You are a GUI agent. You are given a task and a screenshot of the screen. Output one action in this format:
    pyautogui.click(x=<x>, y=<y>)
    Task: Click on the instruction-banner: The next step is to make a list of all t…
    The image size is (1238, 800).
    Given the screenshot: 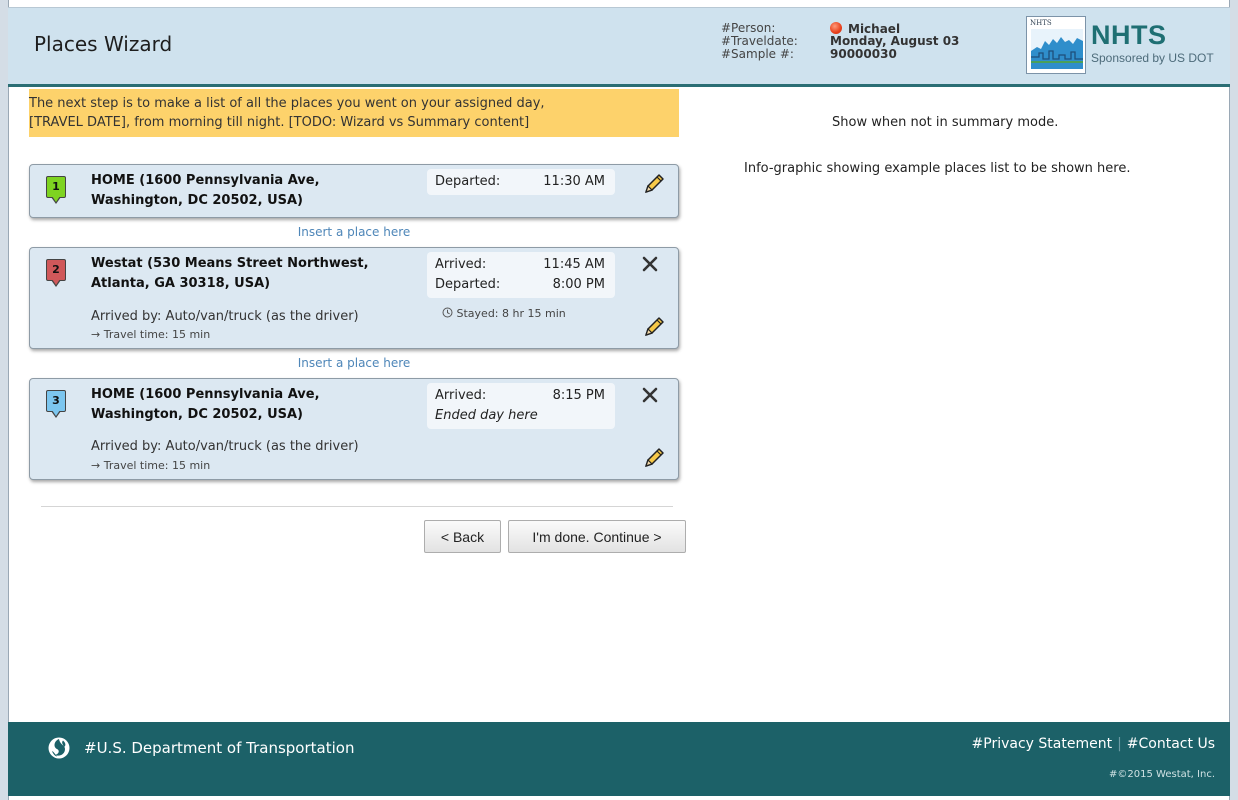 What is the action you would take?
    pyautogui.click(x=354, y=113)
    